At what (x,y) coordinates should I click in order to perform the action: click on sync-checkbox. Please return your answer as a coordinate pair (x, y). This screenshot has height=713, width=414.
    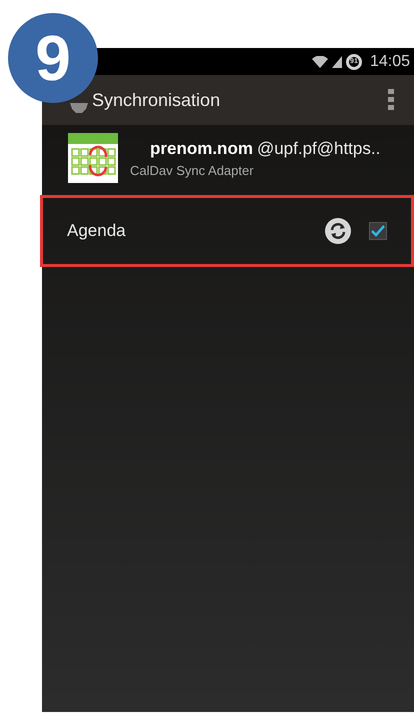
    Looking at the image, I should click on (378, 231).